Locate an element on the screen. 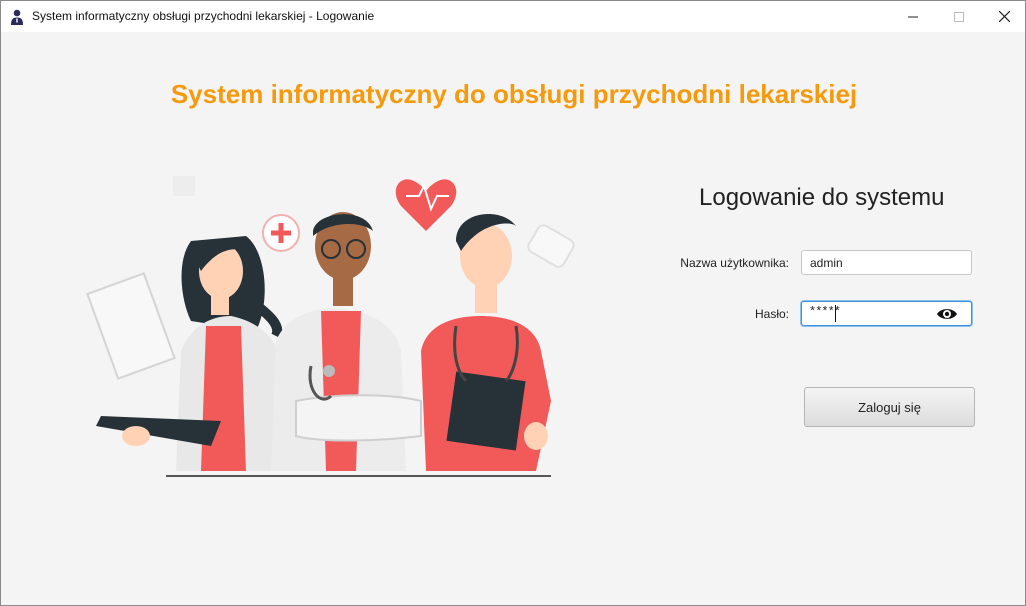 The image size is (1026, 606). text-cursor is located at coordinates (835, 313).